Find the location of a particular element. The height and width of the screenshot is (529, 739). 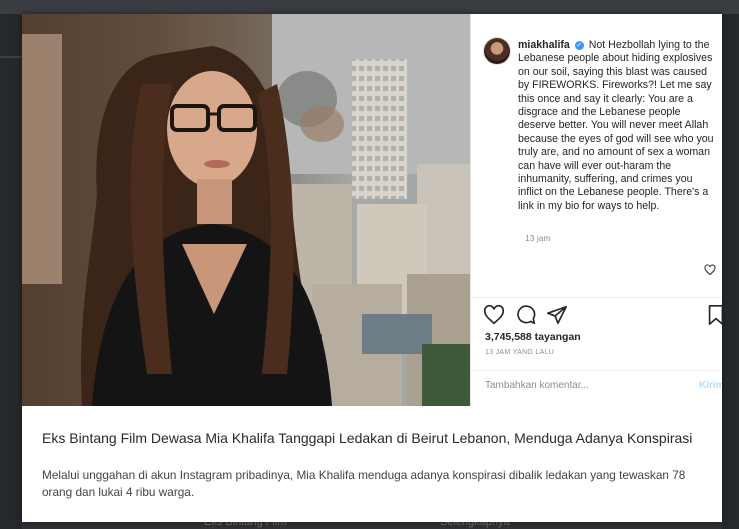

left-gutter-line is located at coordinates (11, 57).